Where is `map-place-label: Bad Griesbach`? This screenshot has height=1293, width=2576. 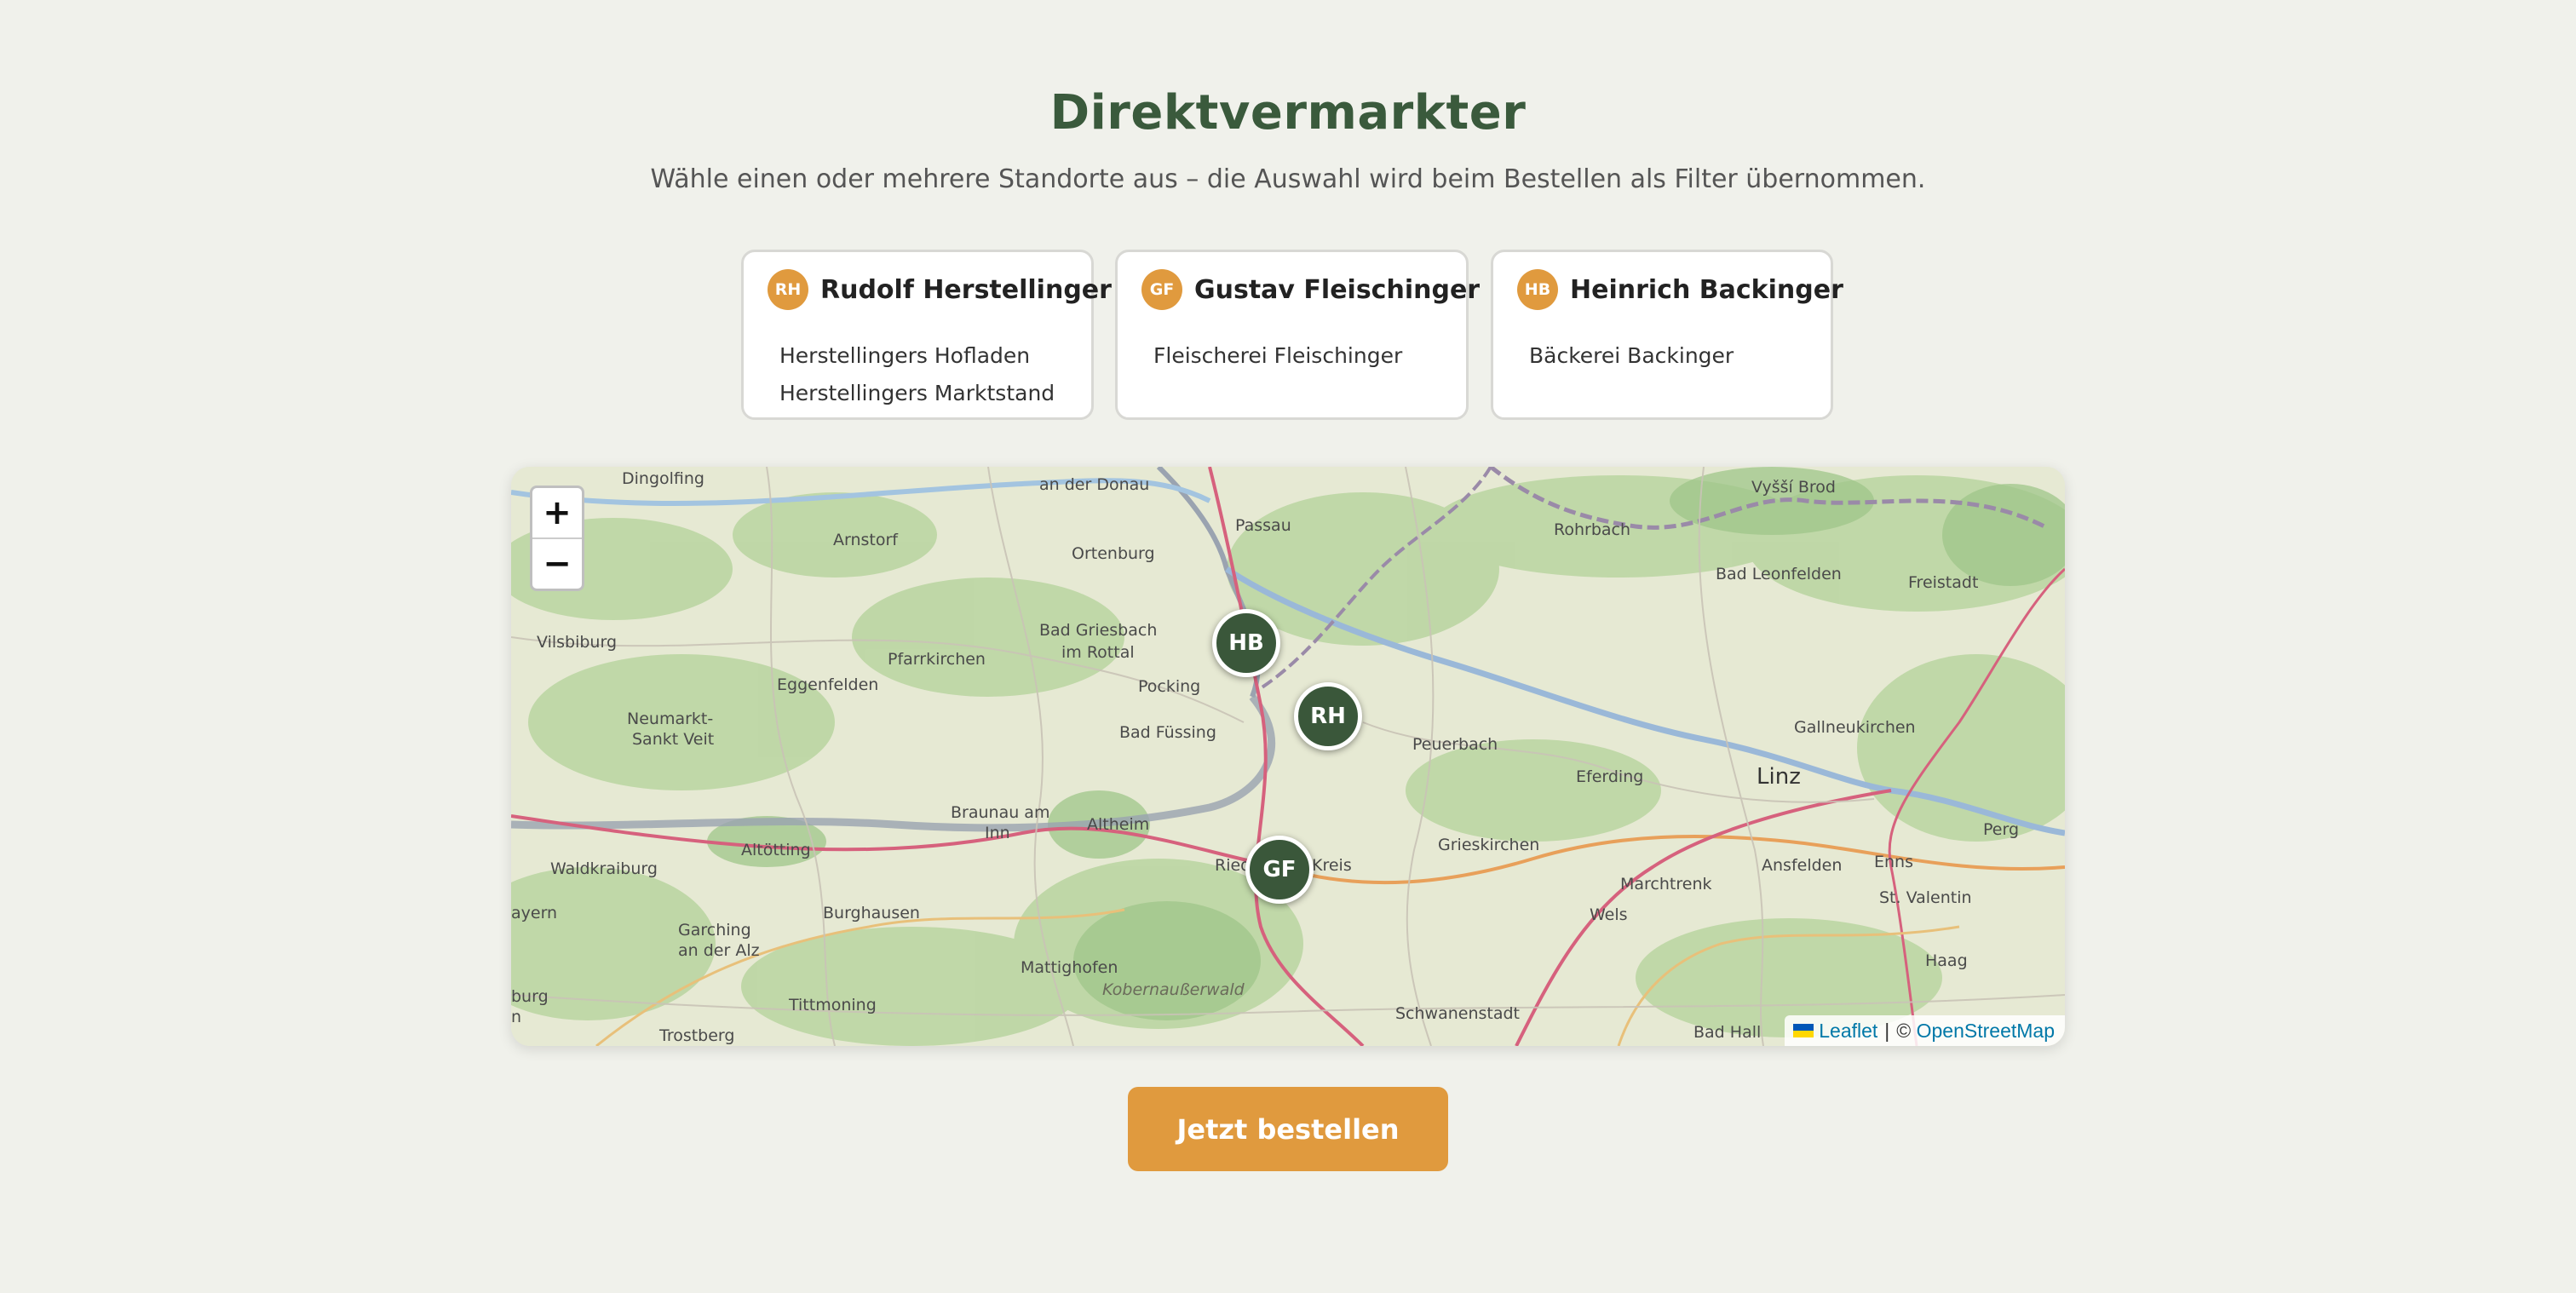
map-place-label: Bad Griesbach is located at coordinates (1098, 630).